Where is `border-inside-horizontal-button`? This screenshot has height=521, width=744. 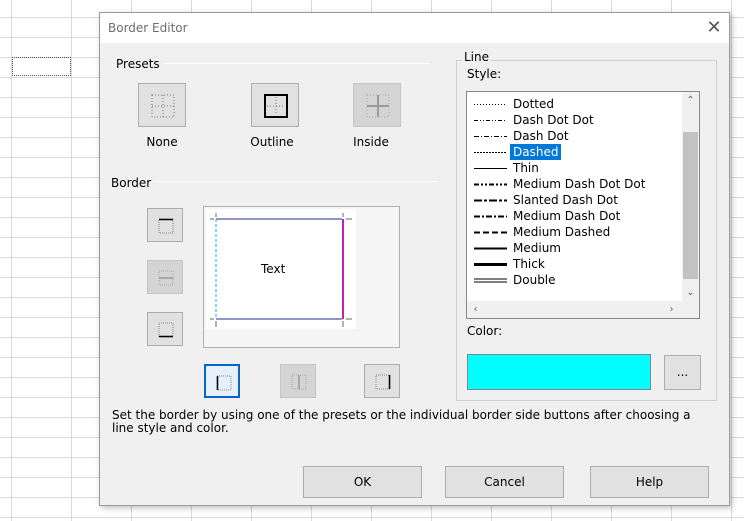
border-inside-horizontal-button is located at coordinates (165, 277).